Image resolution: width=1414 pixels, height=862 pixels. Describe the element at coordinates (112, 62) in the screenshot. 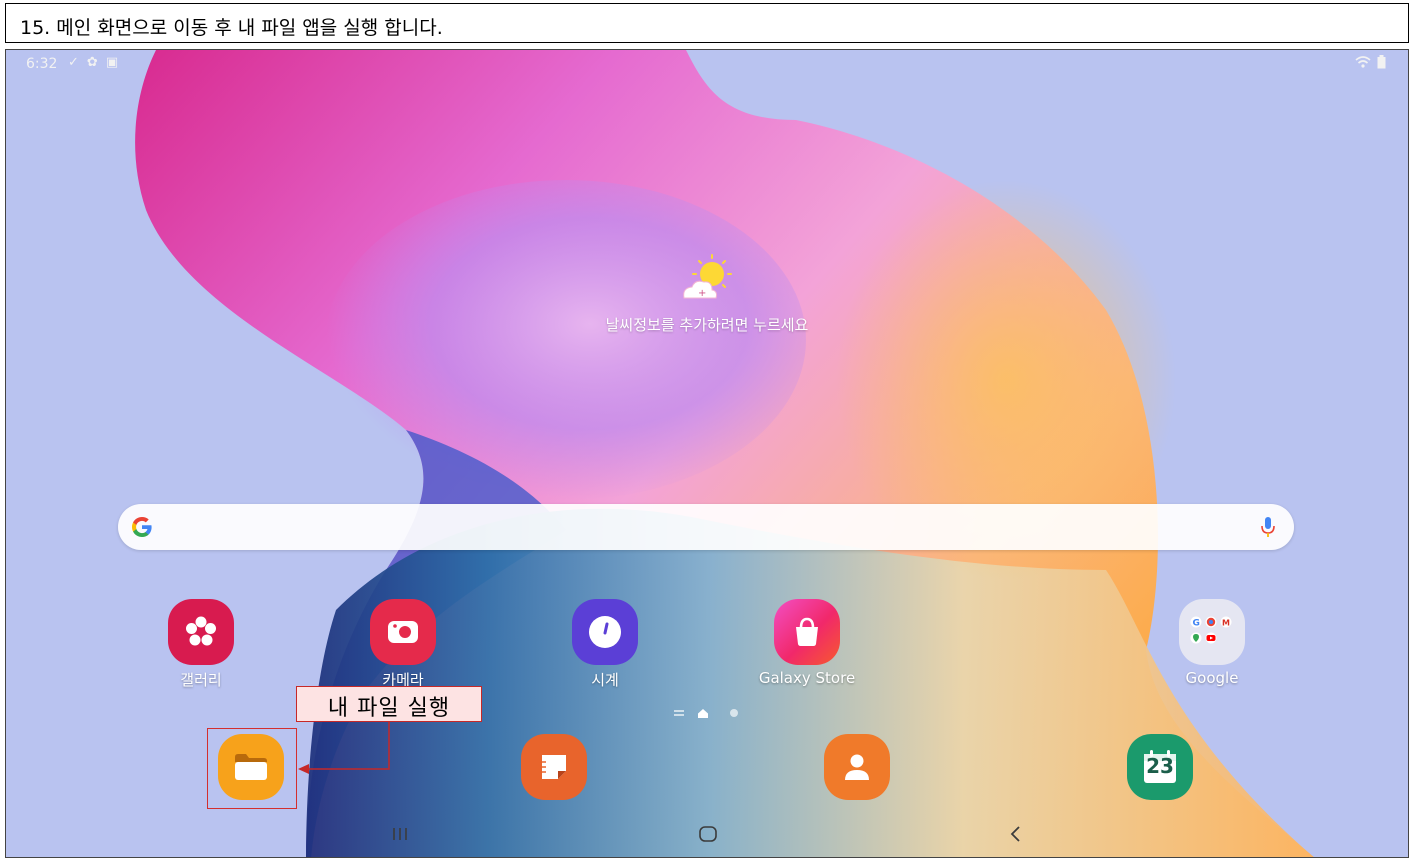

I see `image-icon: ▣` at that location.